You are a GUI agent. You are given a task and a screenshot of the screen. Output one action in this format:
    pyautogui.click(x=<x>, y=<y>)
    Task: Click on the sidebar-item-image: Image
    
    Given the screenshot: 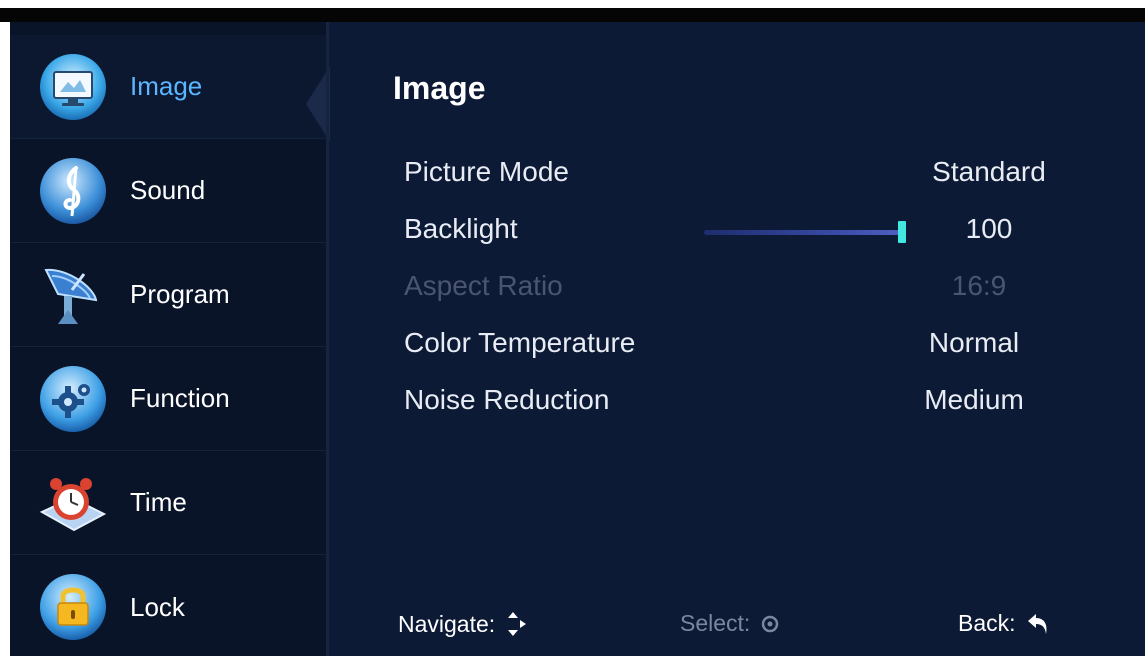 What is the action you would take?
    pyautogui.click(x=169, y=87)
    